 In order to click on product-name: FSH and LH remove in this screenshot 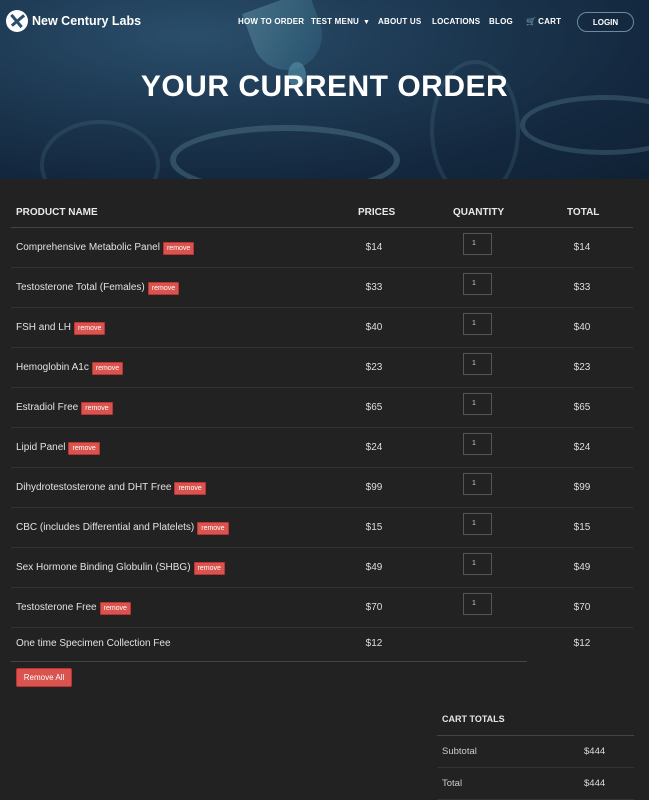, I will do `click(61, 328)`.